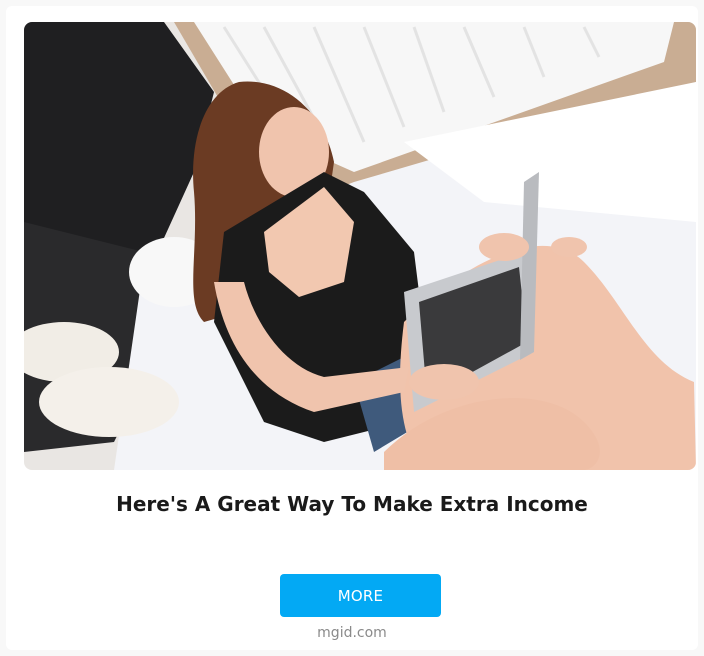 The image size is (704, 656). Describe the element at coordinates (360, 595) in the screenshot. I see `more-button: MORE` at that location.